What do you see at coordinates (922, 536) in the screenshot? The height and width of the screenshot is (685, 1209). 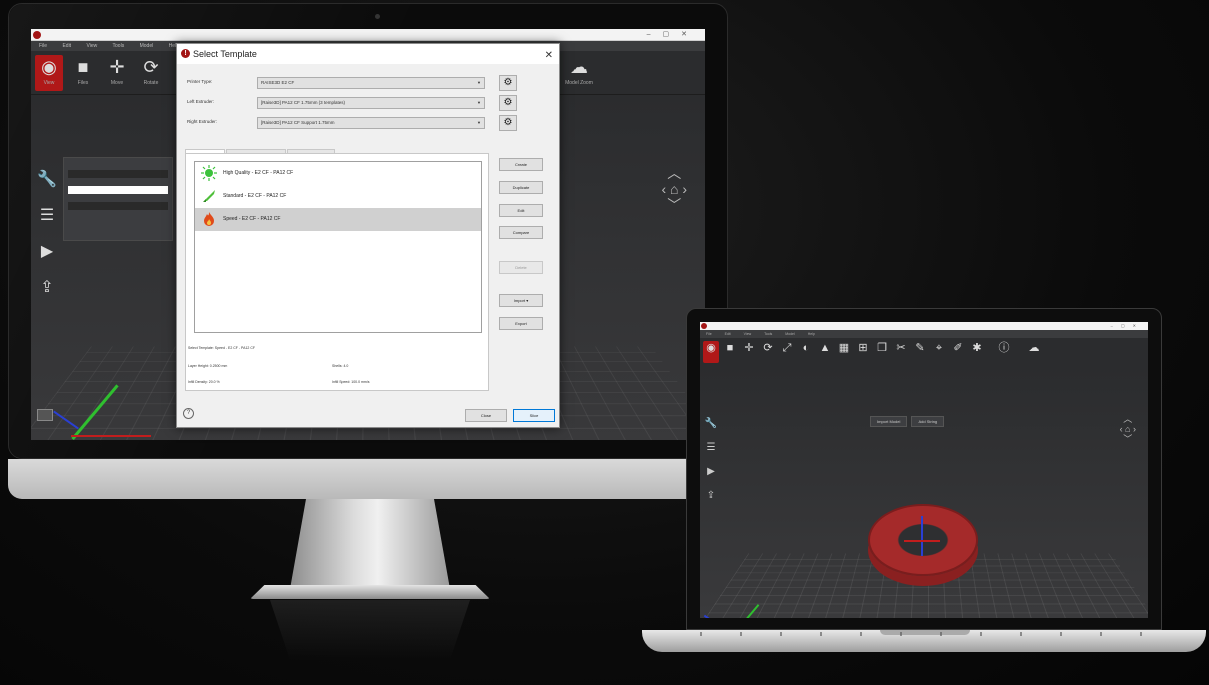 I see `gizmo-z-axis` at bounding box center [922, 536].